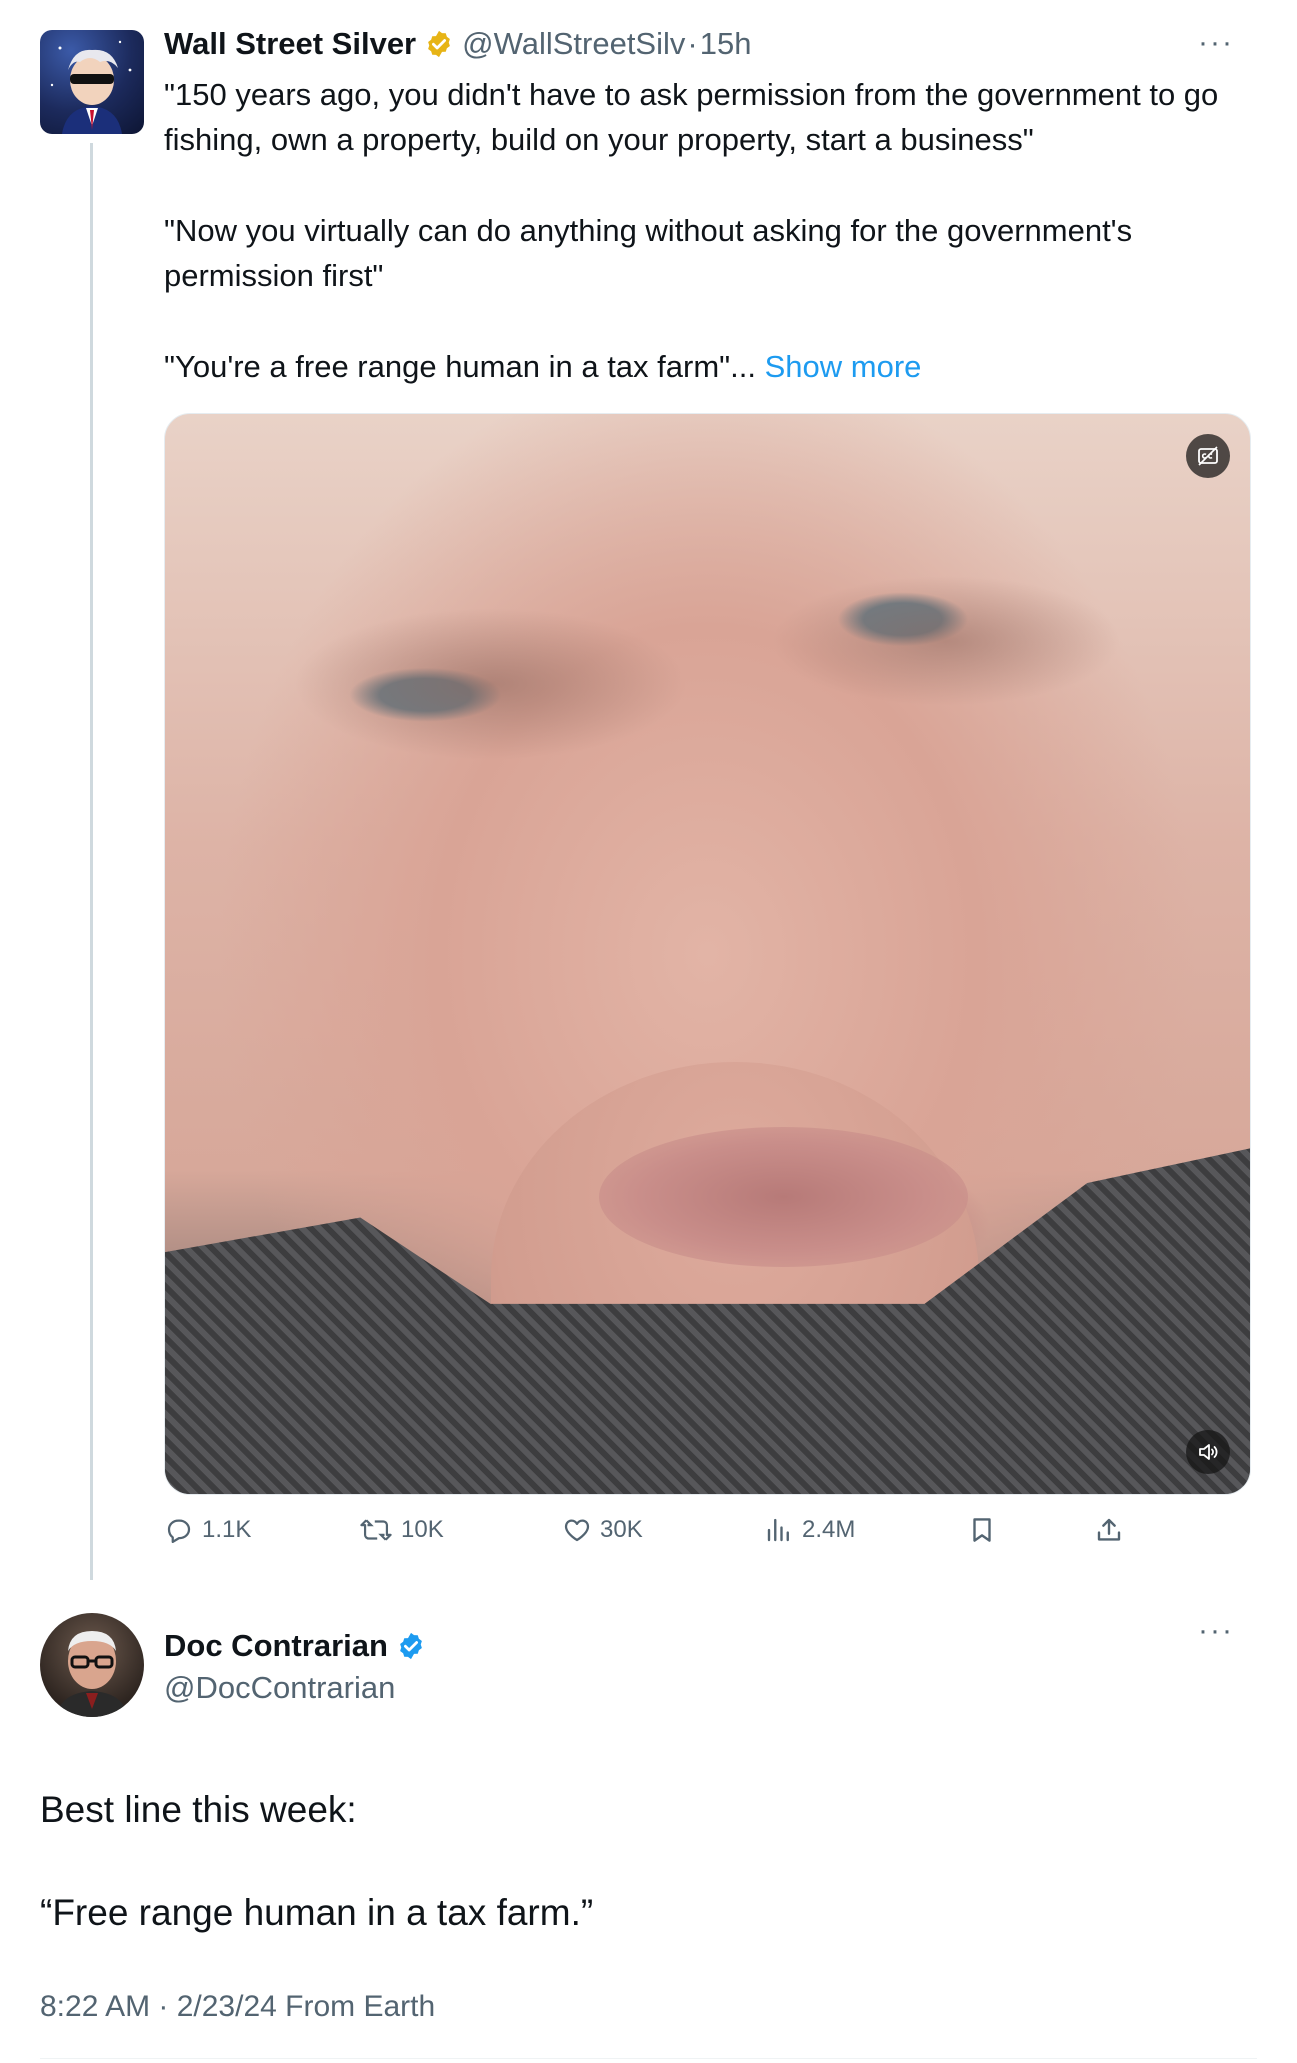 This screenshot has width=1297, height=2063. I want to click on reply-button: 1.1K, so click(207, 1530).